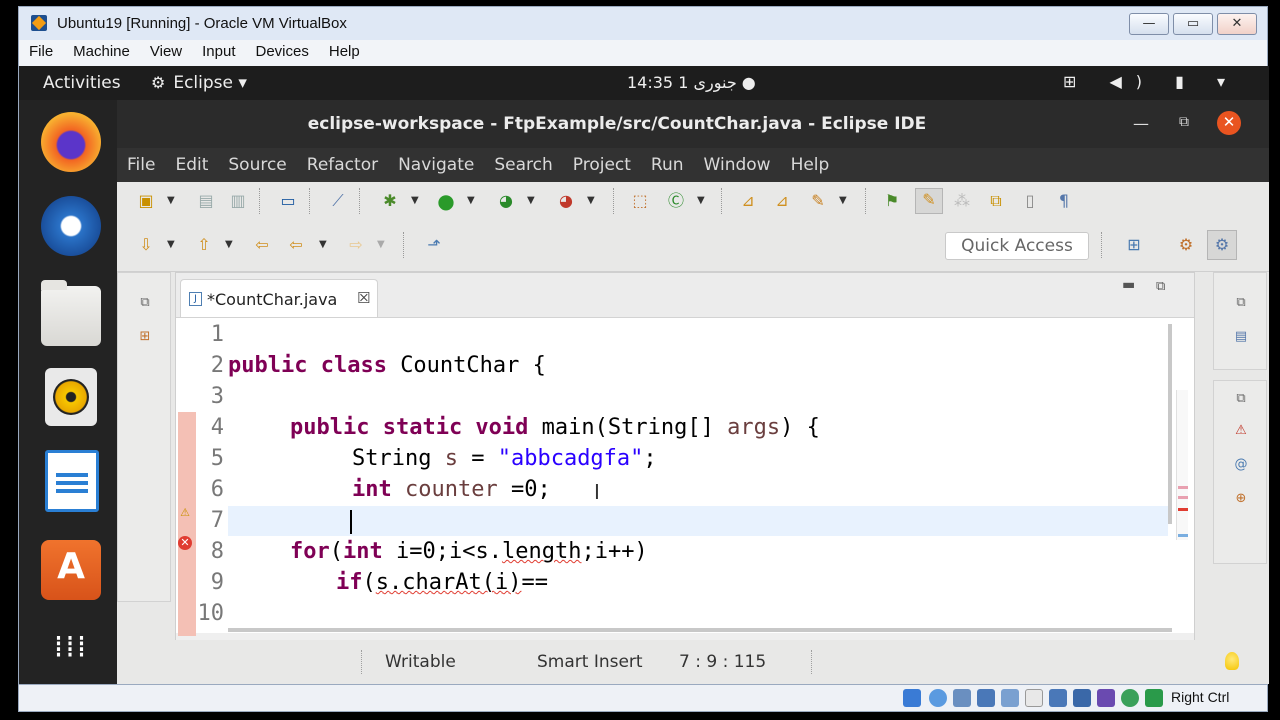  What do you see at coordinates (71, 397) in the screenshot?
I see `rhythmbox-icon` at bounding box center [71, 397].